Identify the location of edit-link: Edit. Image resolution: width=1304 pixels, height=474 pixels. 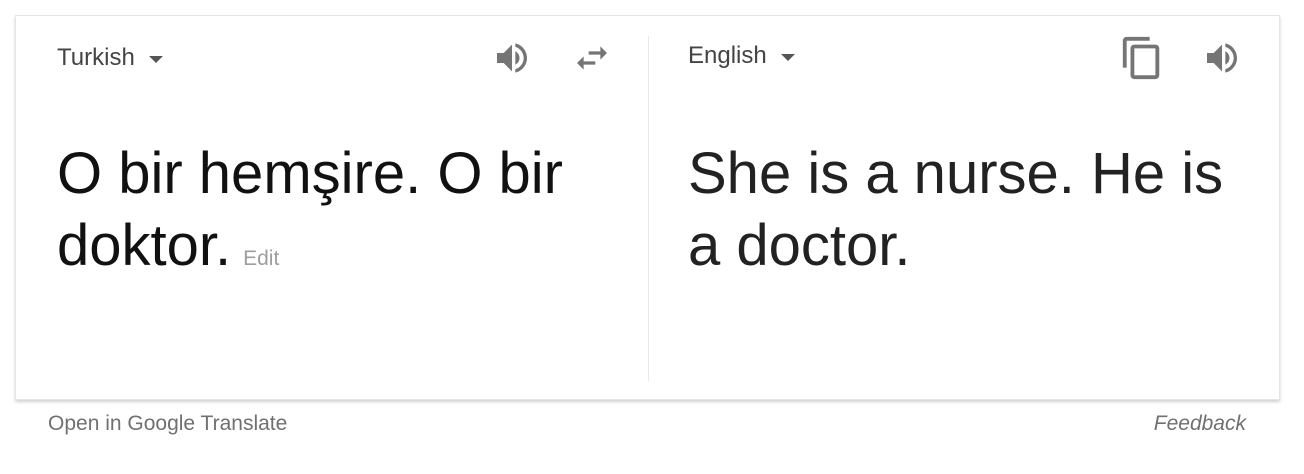
(261, 258).